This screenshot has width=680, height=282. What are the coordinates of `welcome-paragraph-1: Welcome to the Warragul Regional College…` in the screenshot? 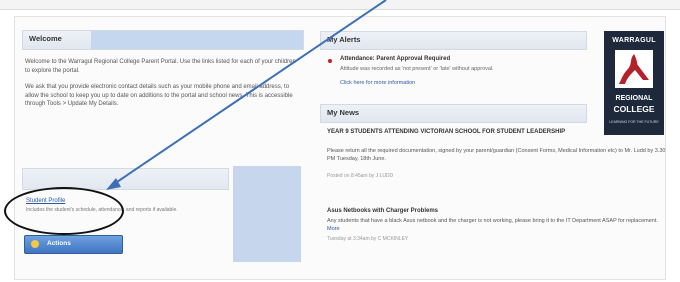 It's located at (160, 66).